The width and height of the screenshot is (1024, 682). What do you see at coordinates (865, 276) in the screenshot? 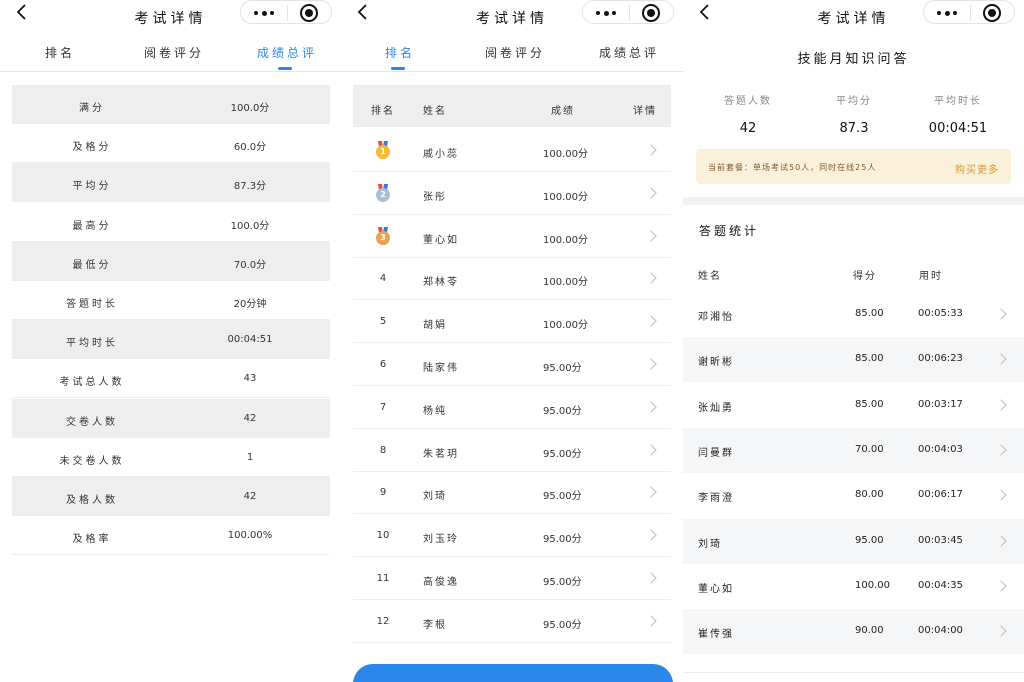
I see `header-score: 得分` at bounding box center [865, 276].